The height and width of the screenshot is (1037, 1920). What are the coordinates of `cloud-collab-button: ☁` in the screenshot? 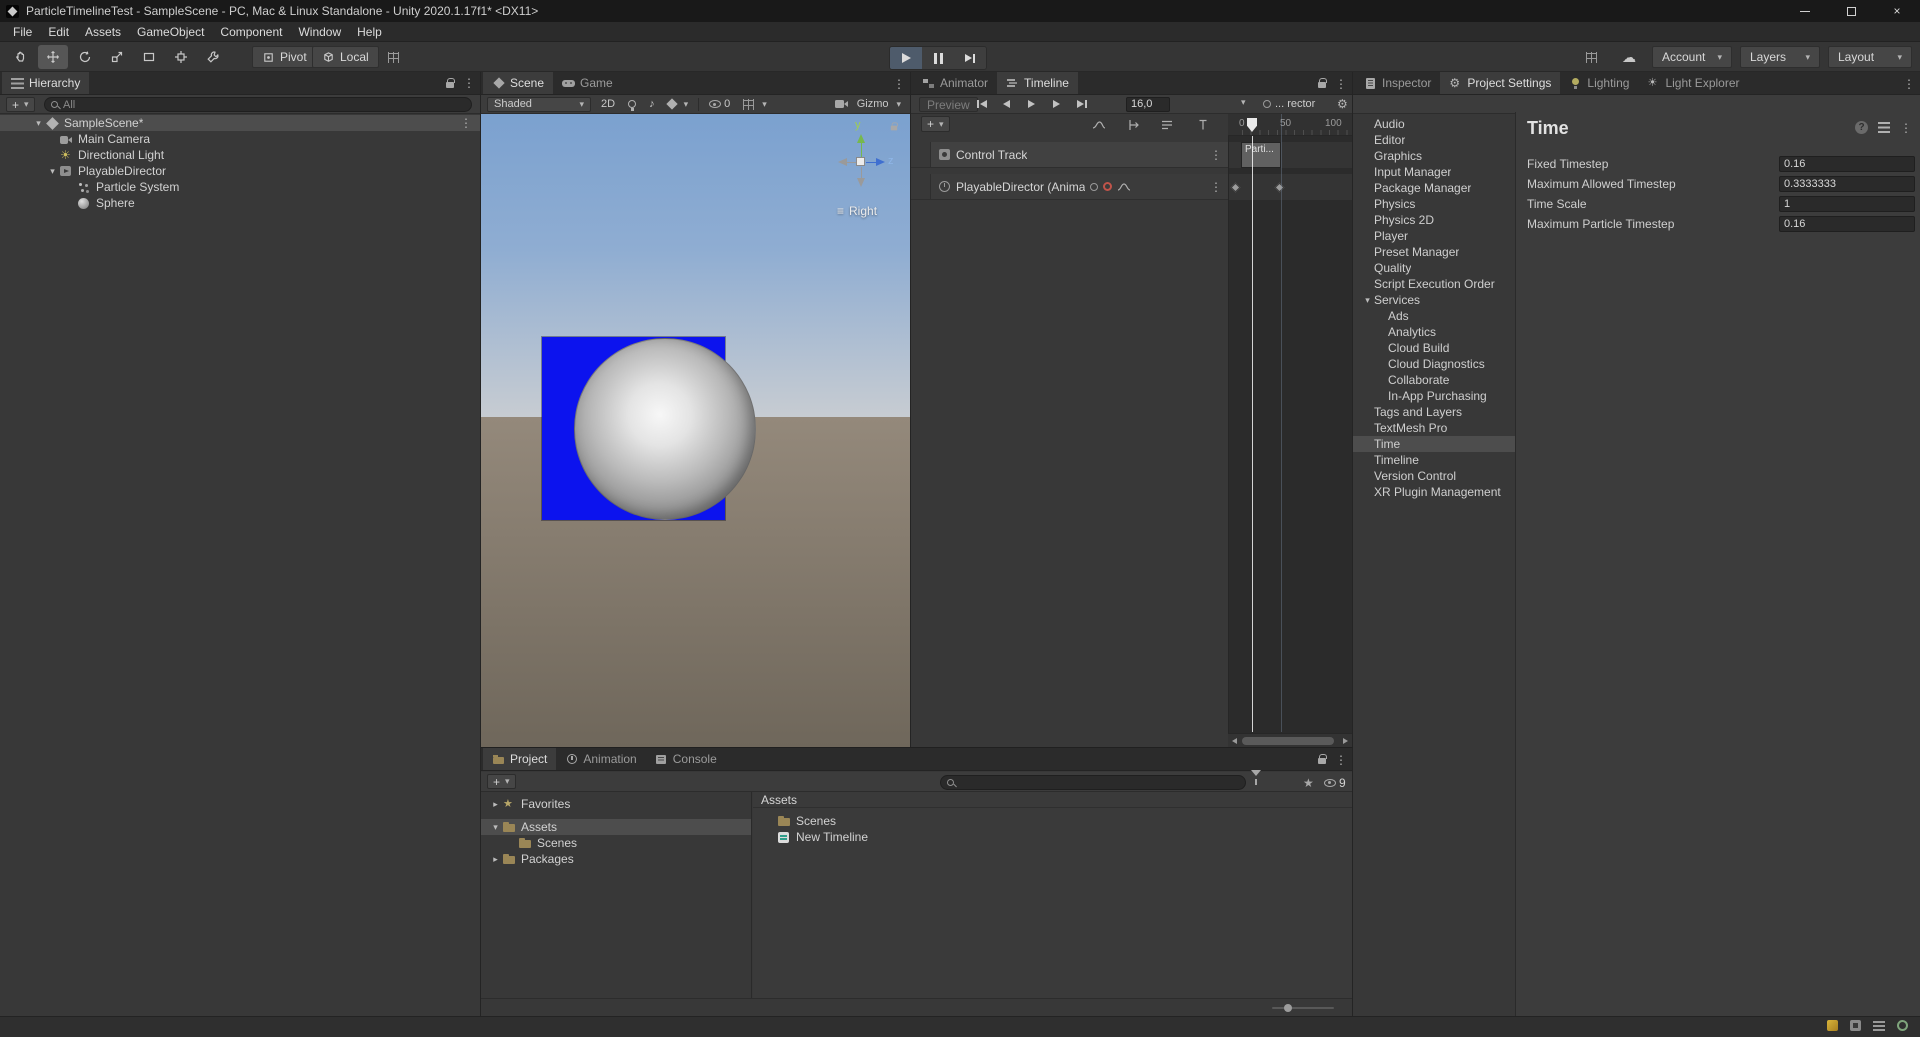 It's located at (1629, 57).